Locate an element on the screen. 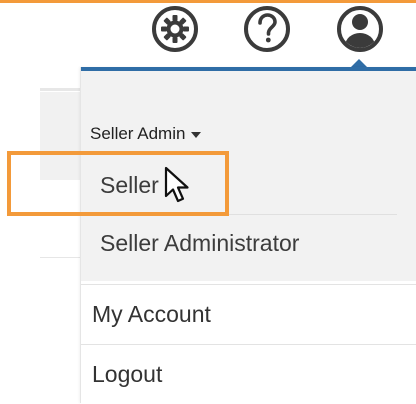 The image size is (416, 404). role-option-seller-administrator: Seller Administrator is located at coordinates (244, 242).